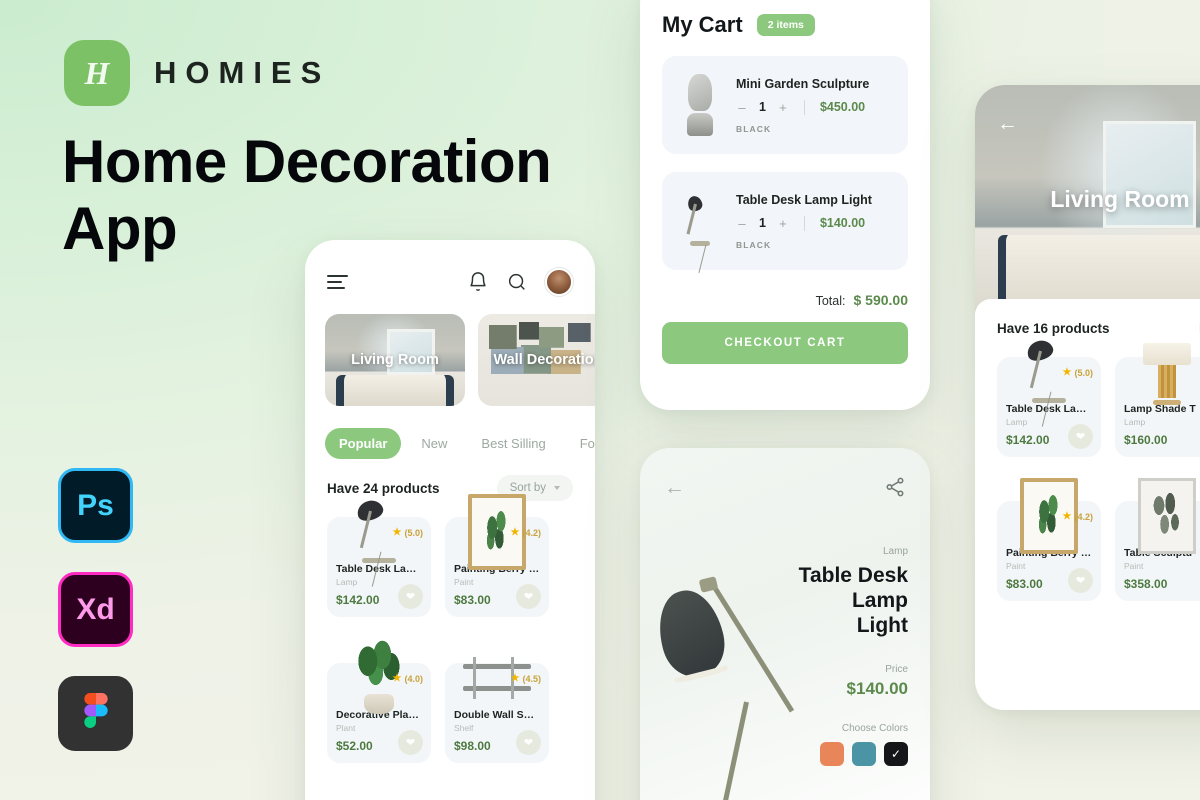  I want to click on tab-popular: Popular, so click(363, 443).